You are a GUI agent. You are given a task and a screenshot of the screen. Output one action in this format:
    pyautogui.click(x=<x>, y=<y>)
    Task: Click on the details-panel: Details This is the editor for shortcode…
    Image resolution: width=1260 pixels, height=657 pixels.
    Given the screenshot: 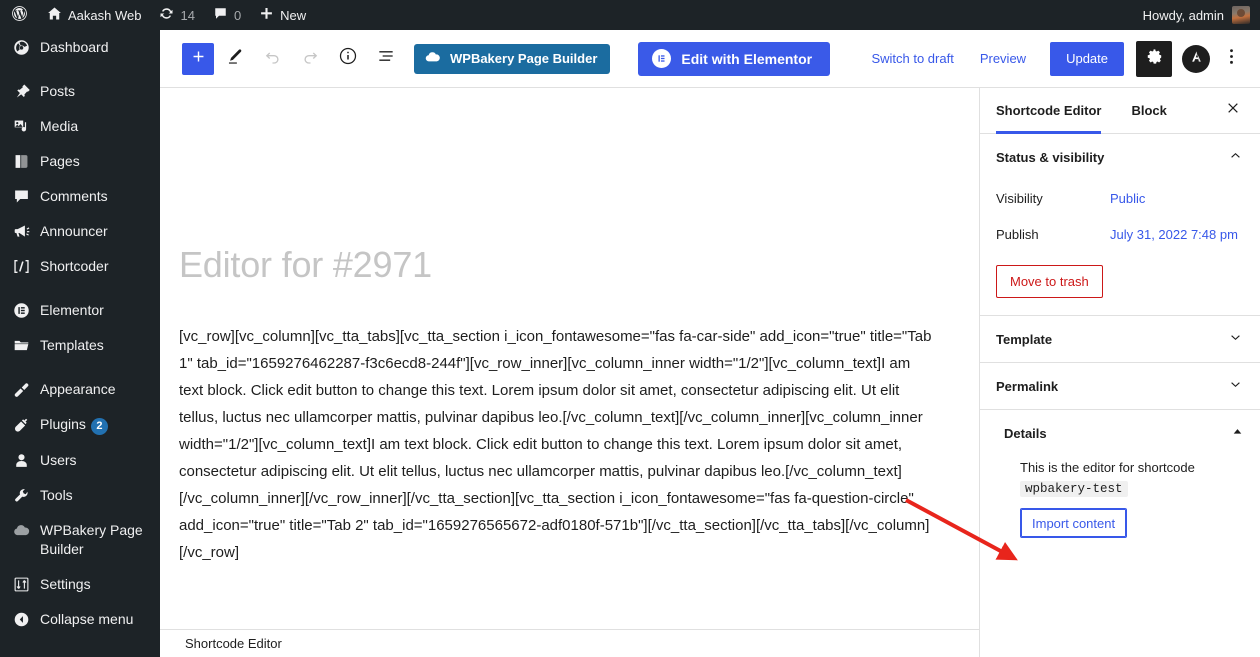 What is the action you would take?
    pyautogui.click(x=1120, y=482)
    